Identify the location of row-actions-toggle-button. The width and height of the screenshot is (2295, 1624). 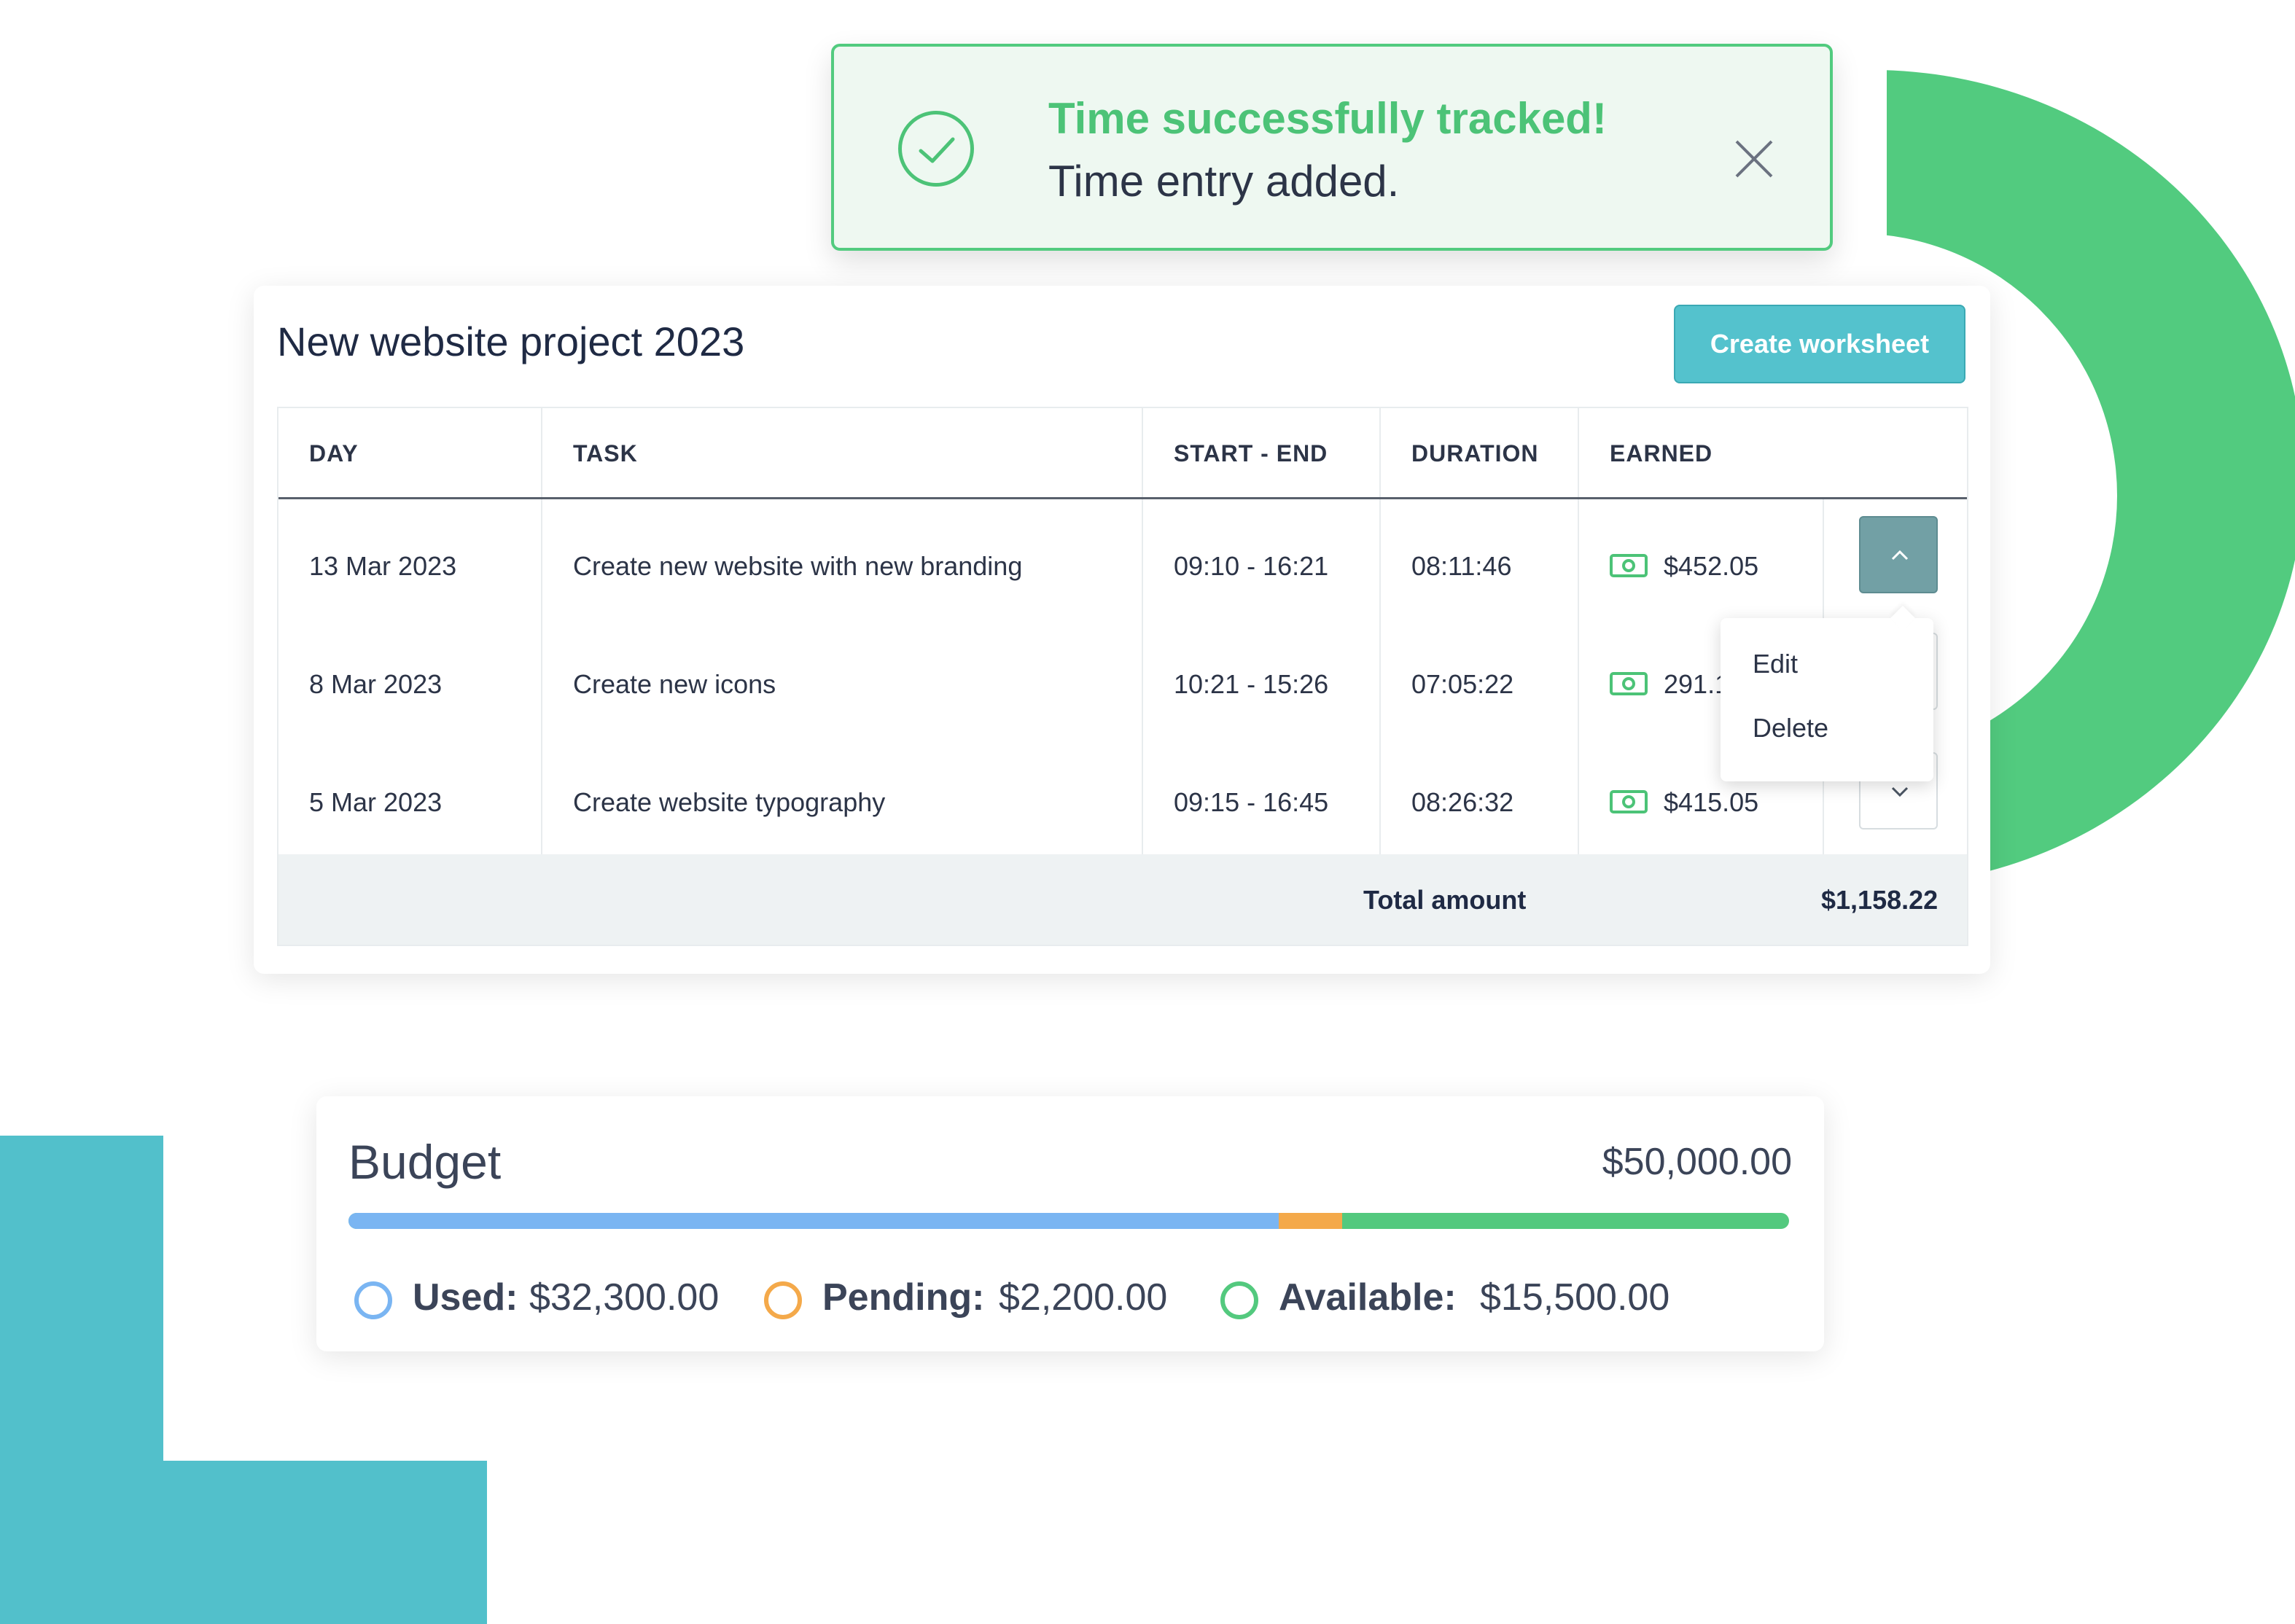
(1898, 554).